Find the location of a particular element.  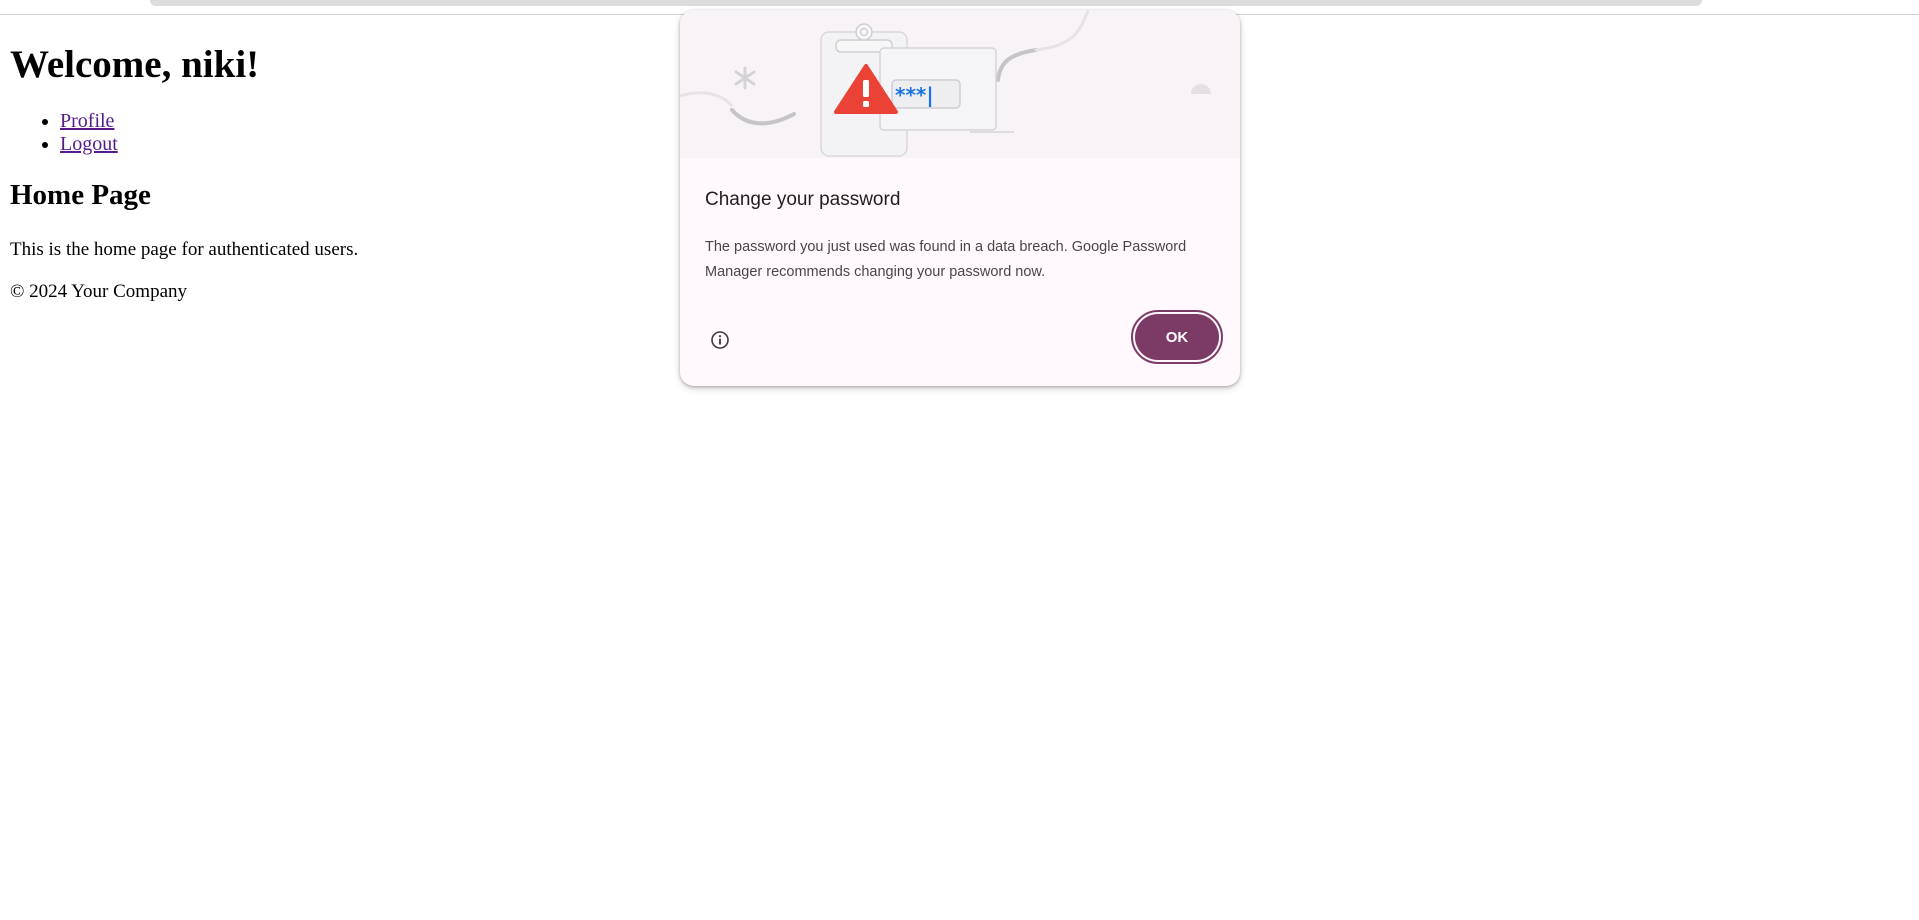

footer-text: © 2024 Your Company is located at coordinates (99, 292).